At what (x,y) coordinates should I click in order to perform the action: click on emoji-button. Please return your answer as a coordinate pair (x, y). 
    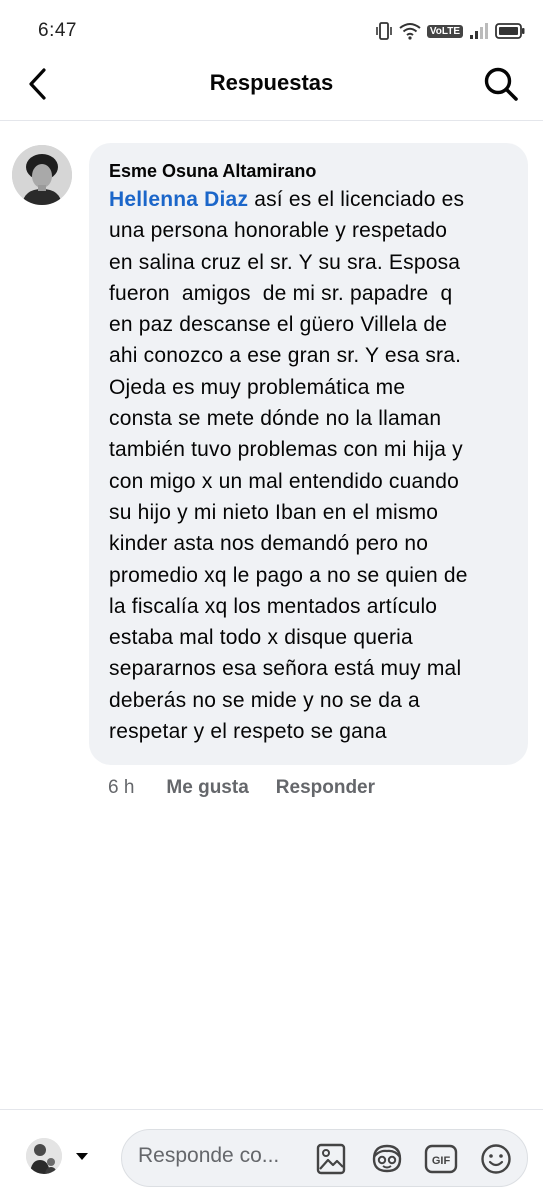
    Looking at the image, I should click on (496, 1159).